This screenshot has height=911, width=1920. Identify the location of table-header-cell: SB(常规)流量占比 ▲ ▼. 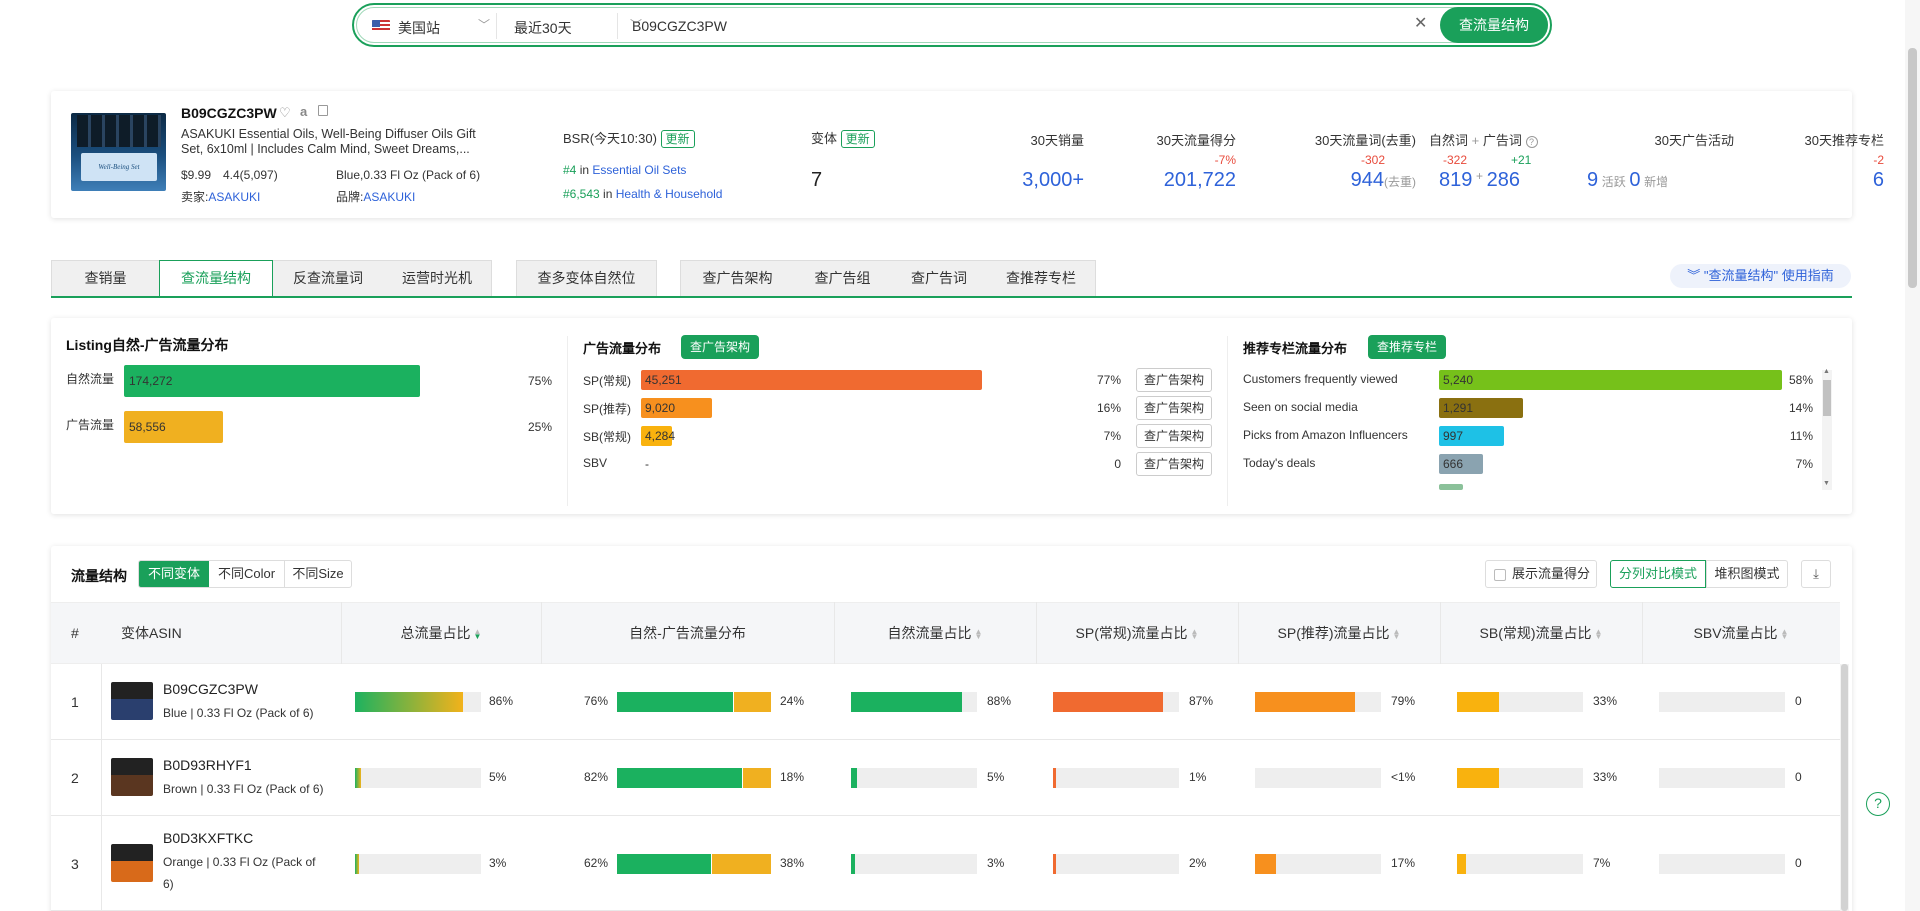
(1541, 633).